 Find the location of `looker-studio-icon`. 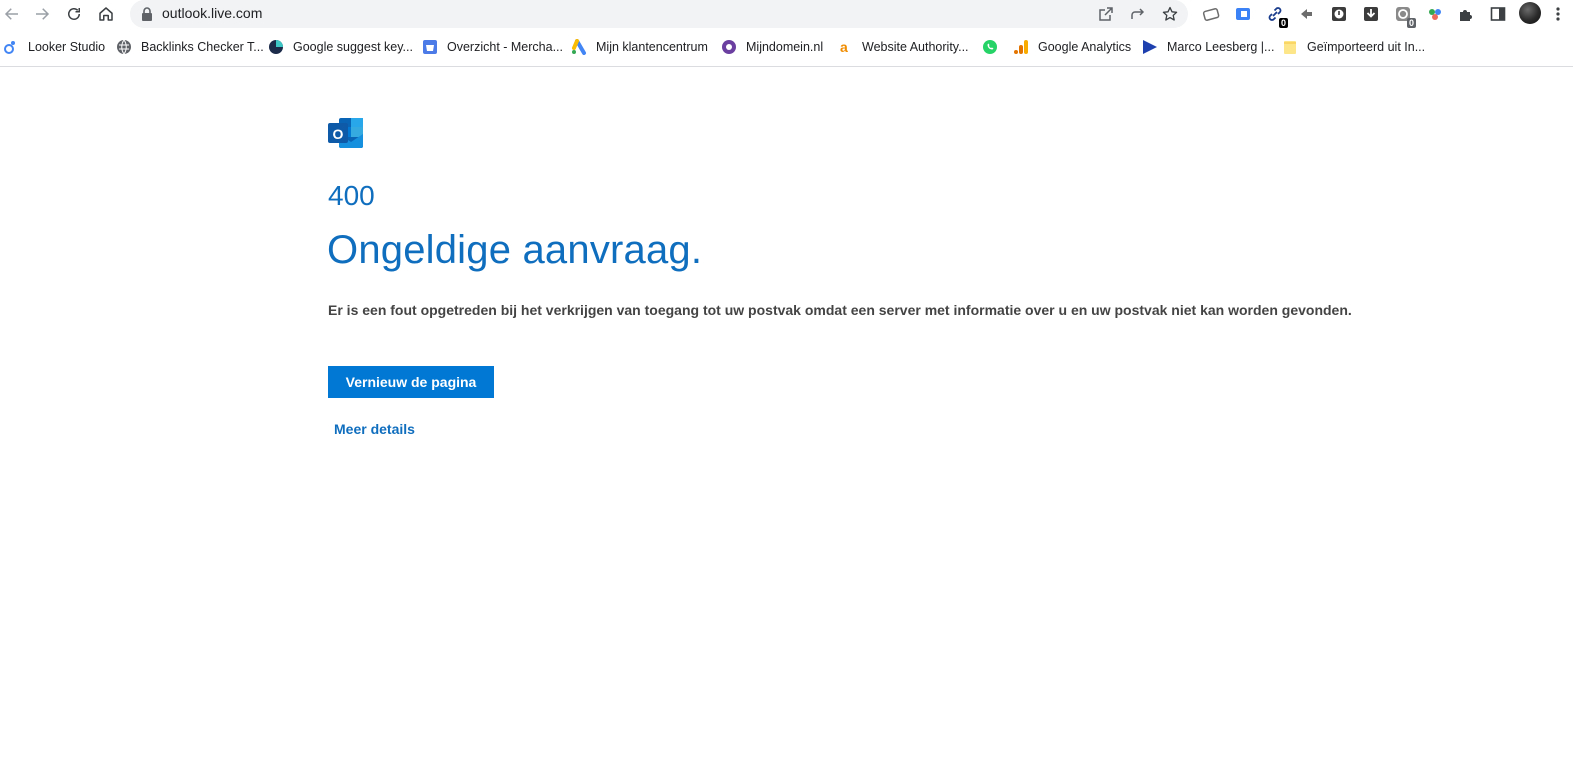

looker-studio-icon is located at coordinates (11, 47).